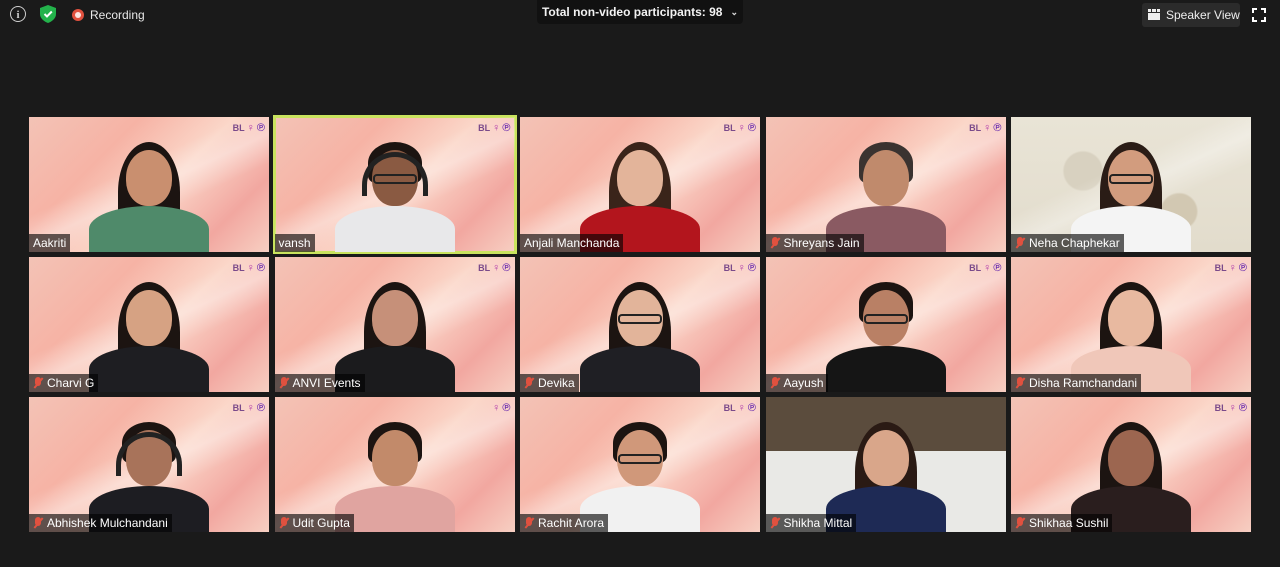 This screenshot has width=1280, height=567. I want to click on participant-name-tag: Neha Chaphekar, so click(1067, 243).